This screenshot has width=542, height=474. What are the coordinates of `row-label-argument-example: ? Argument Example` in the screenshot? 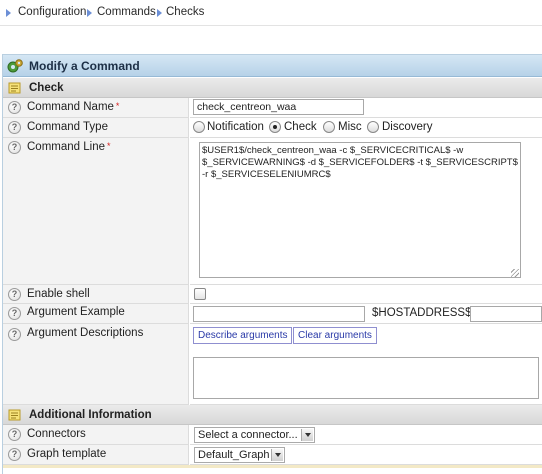 It's located at (96, 314).